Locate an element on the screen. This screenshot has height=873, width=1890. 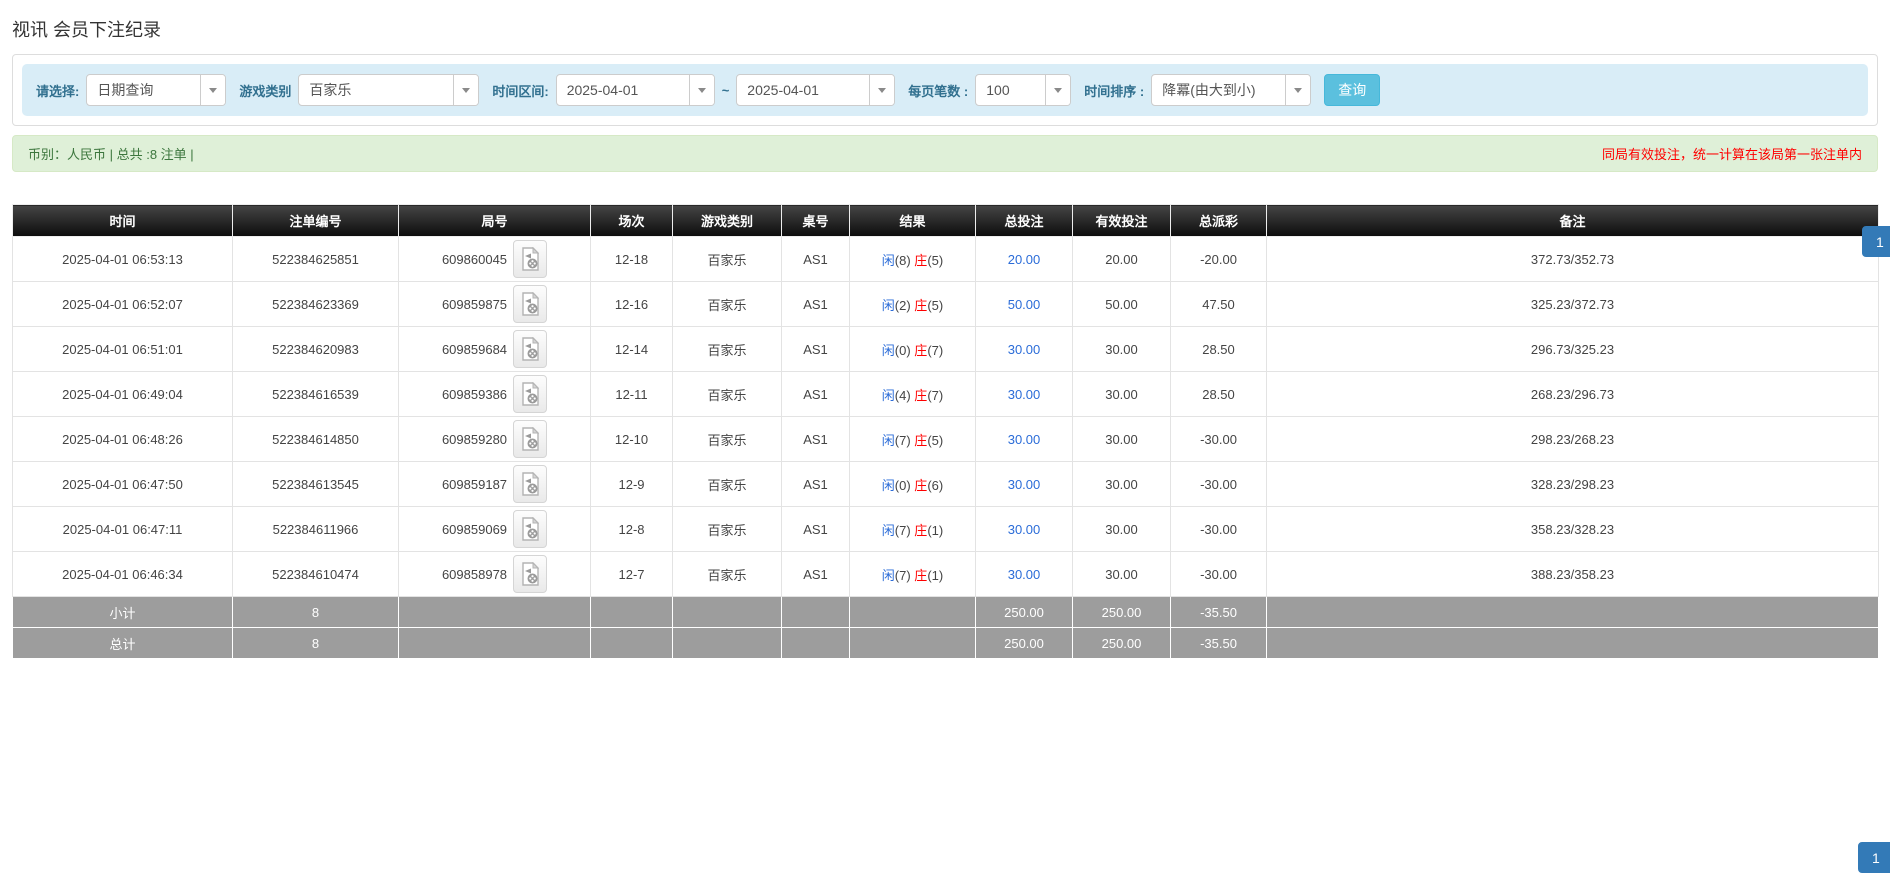
cell-session: 12-18 is located at coordinates (631, 259).